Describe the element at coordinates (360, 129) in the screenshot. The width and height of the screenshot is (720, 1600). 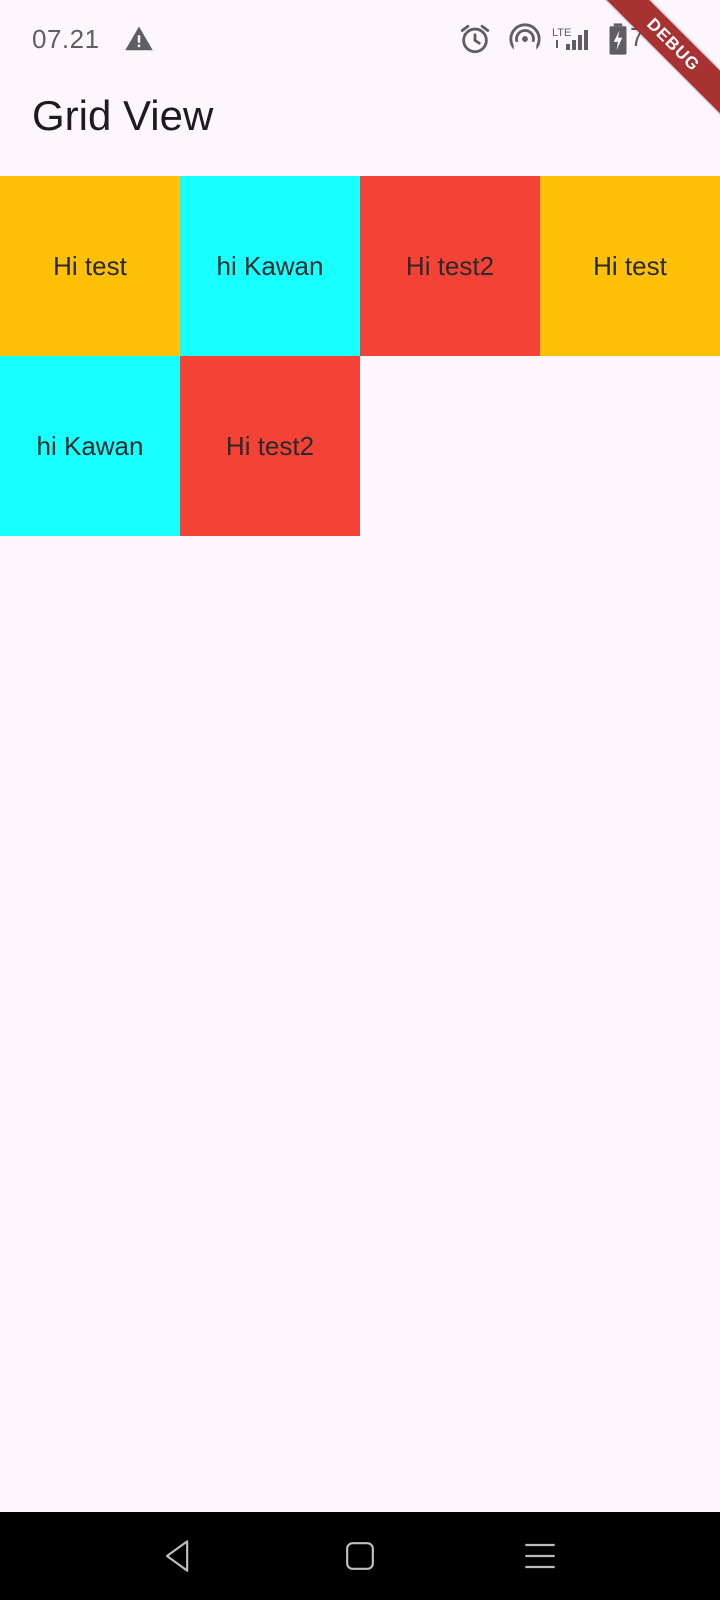
I see `app-bar: Grid View` at that location.